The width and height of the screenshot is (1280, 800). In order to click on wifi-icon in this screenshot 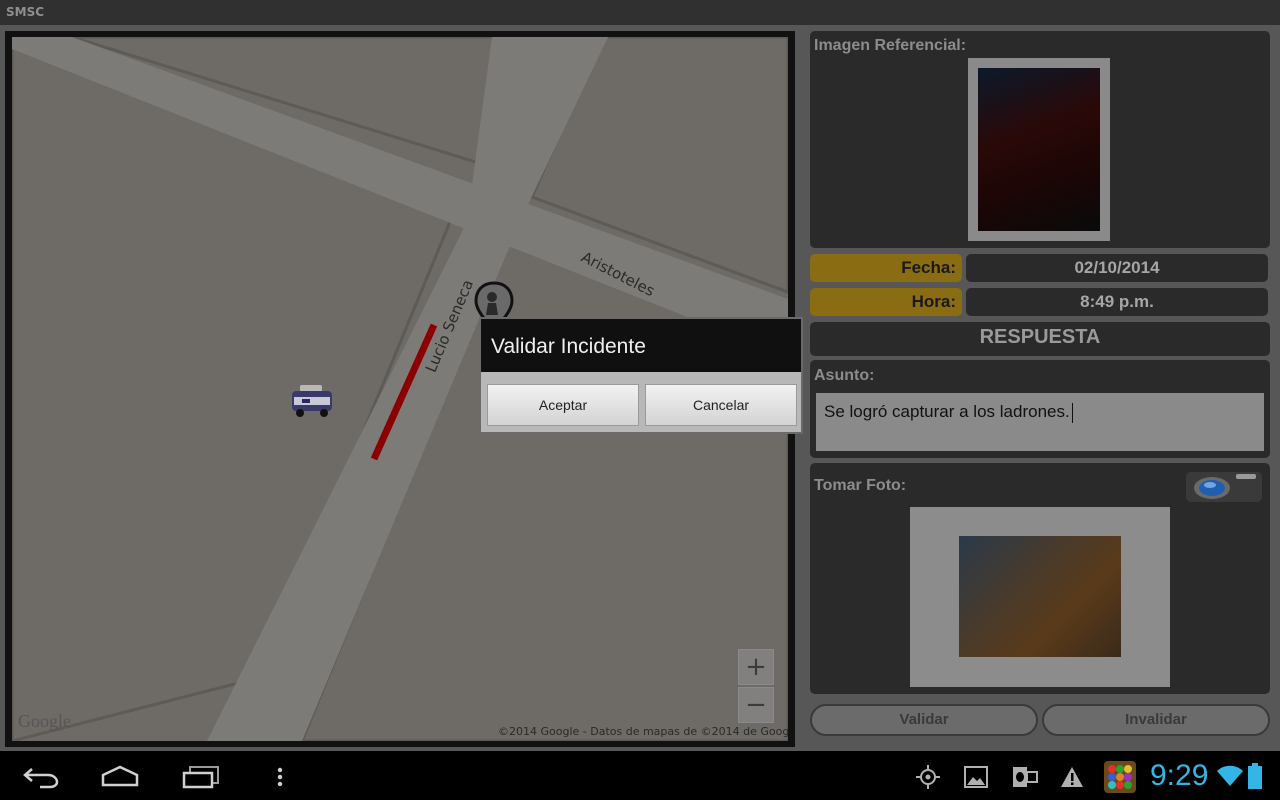, I will do `click(1230, 775)`.